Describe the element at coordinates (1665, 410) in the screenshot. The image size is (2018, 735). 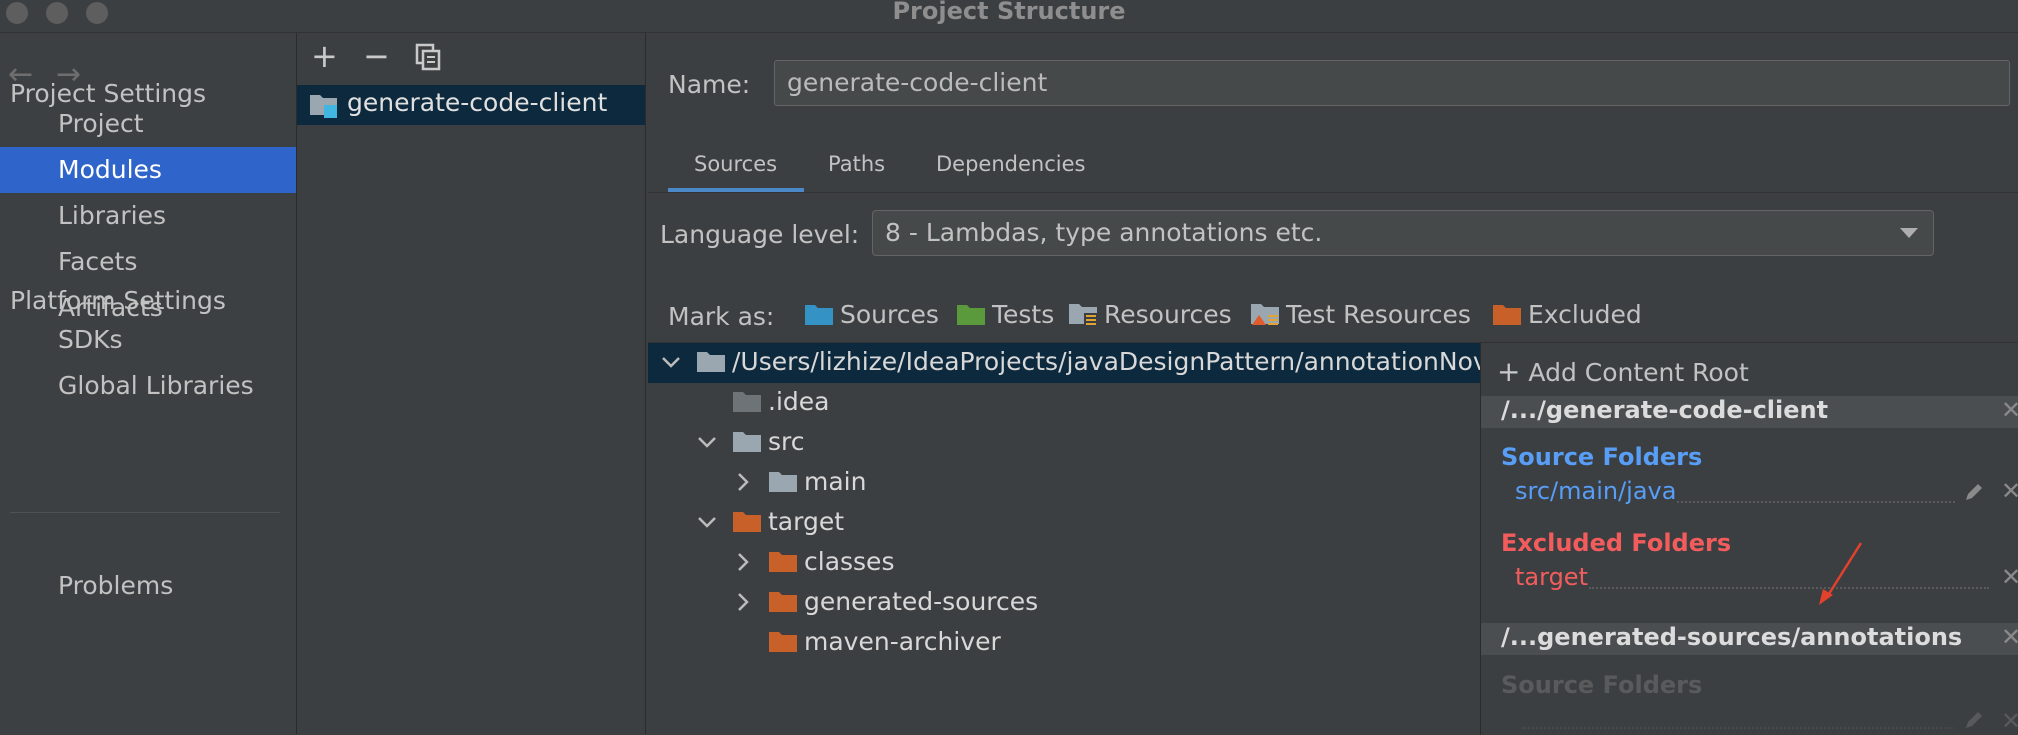
I see `content-root-path: /.../generate-code-client` at that location.